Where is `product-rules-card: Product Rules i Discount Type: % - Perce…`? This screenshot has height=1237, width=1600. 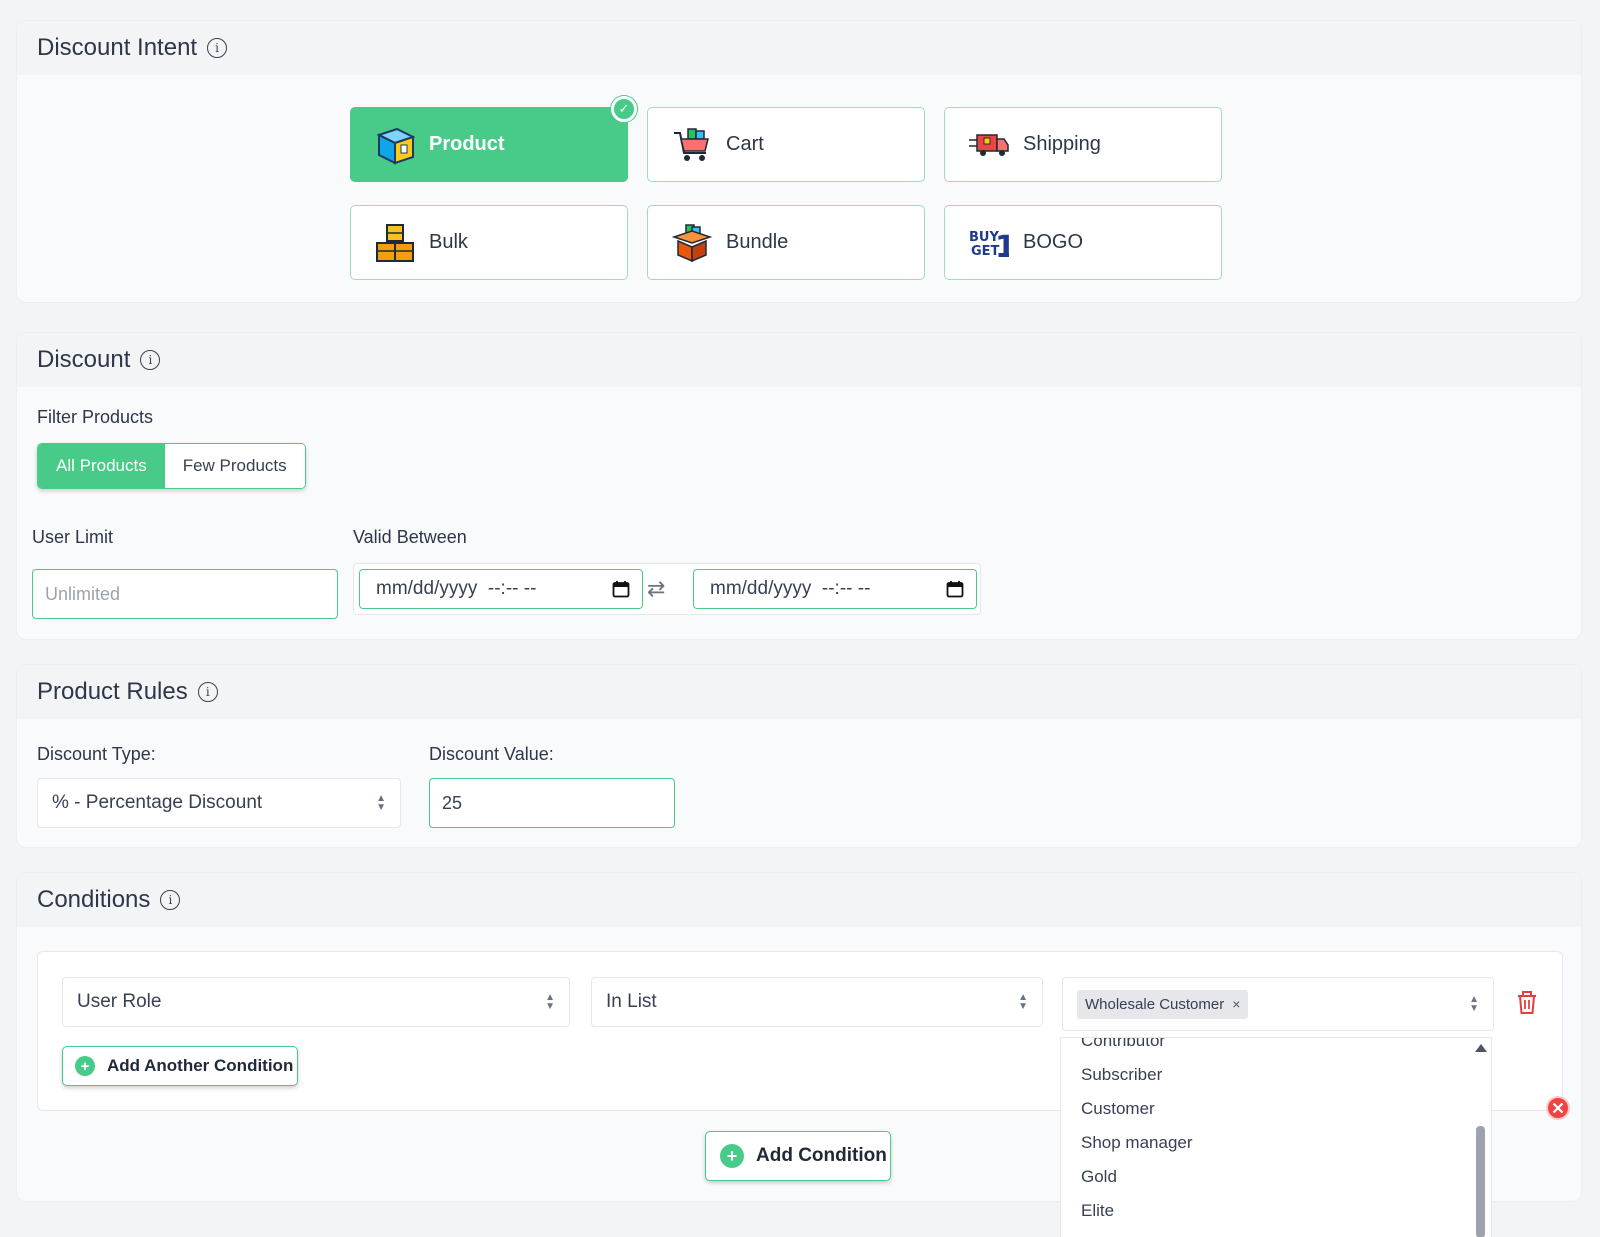
product-rules-card: Product Rules i Discount Type: % - Perce… is located at coordinates (799, 756).